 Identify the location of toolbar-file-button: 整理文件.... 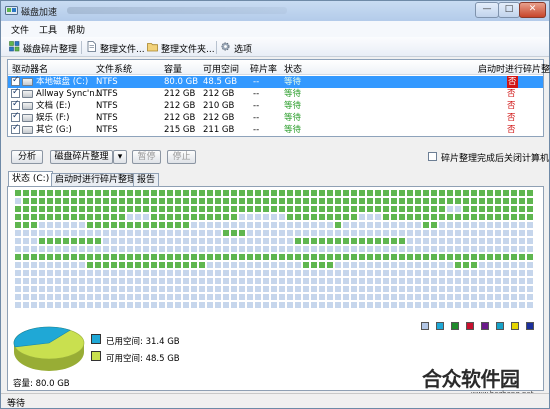
(115, 48).